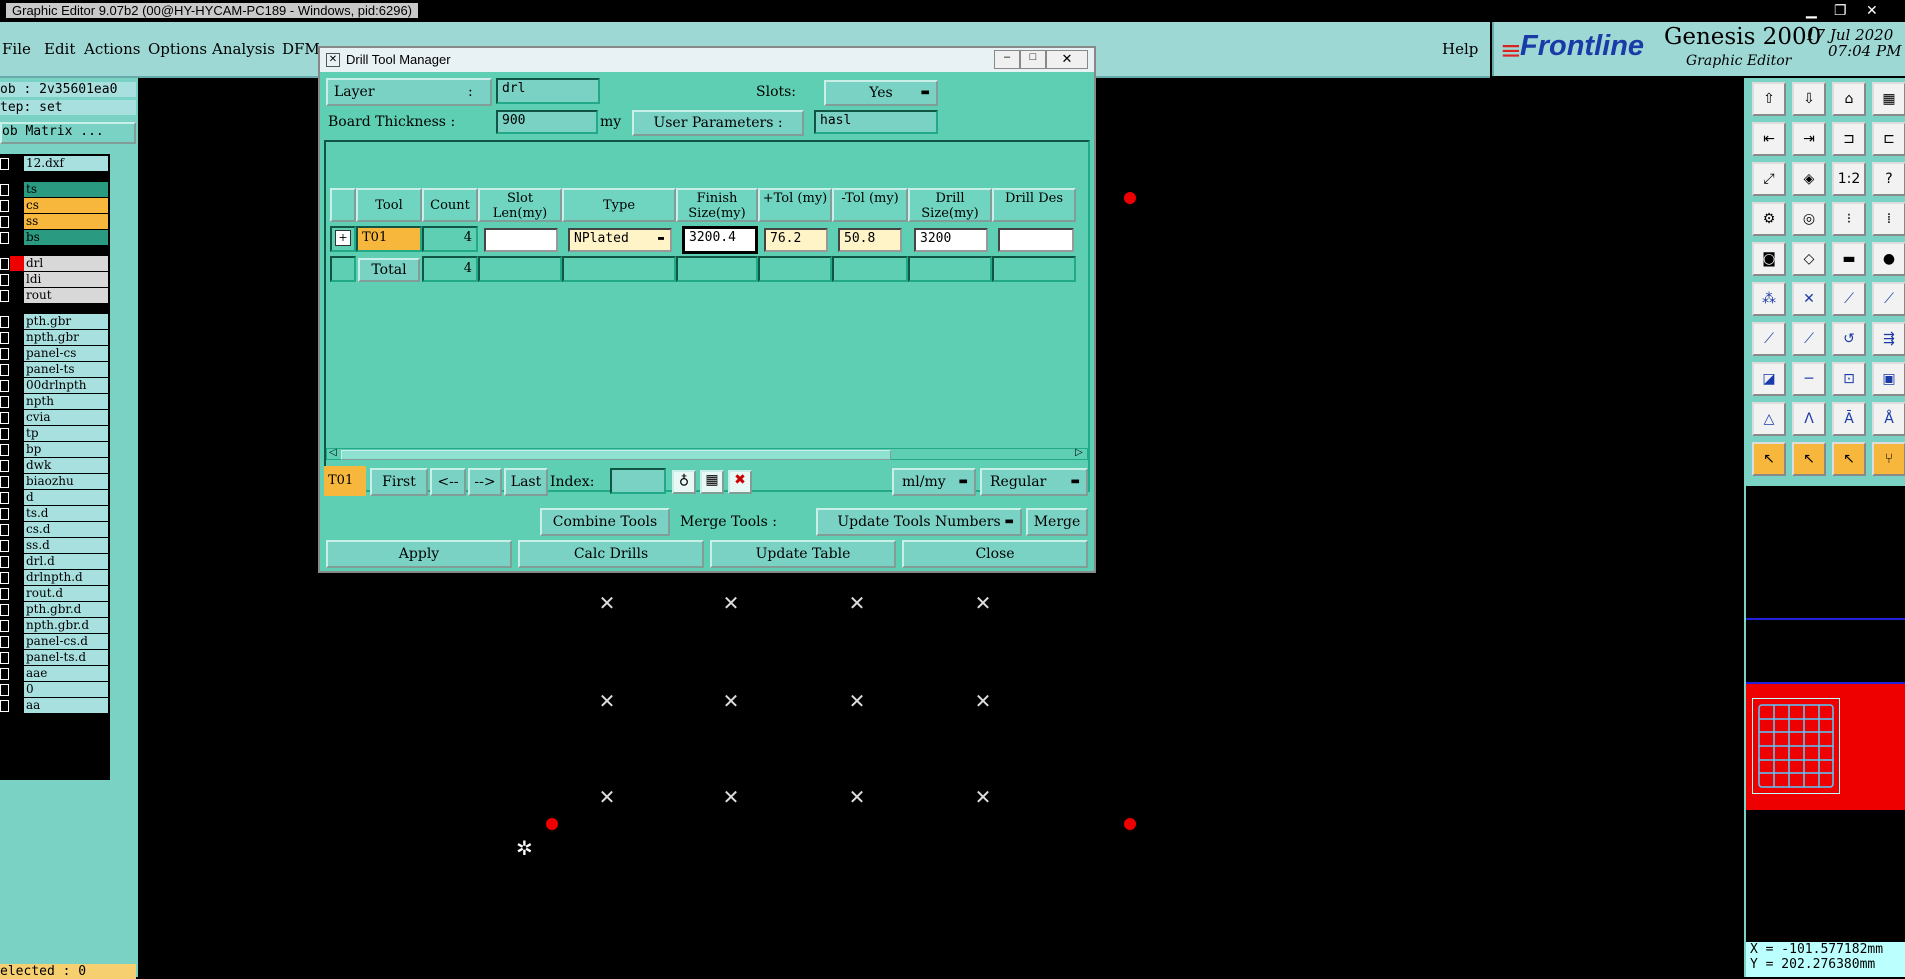  I want to click on layer-row: cvia, so click(54, 417).